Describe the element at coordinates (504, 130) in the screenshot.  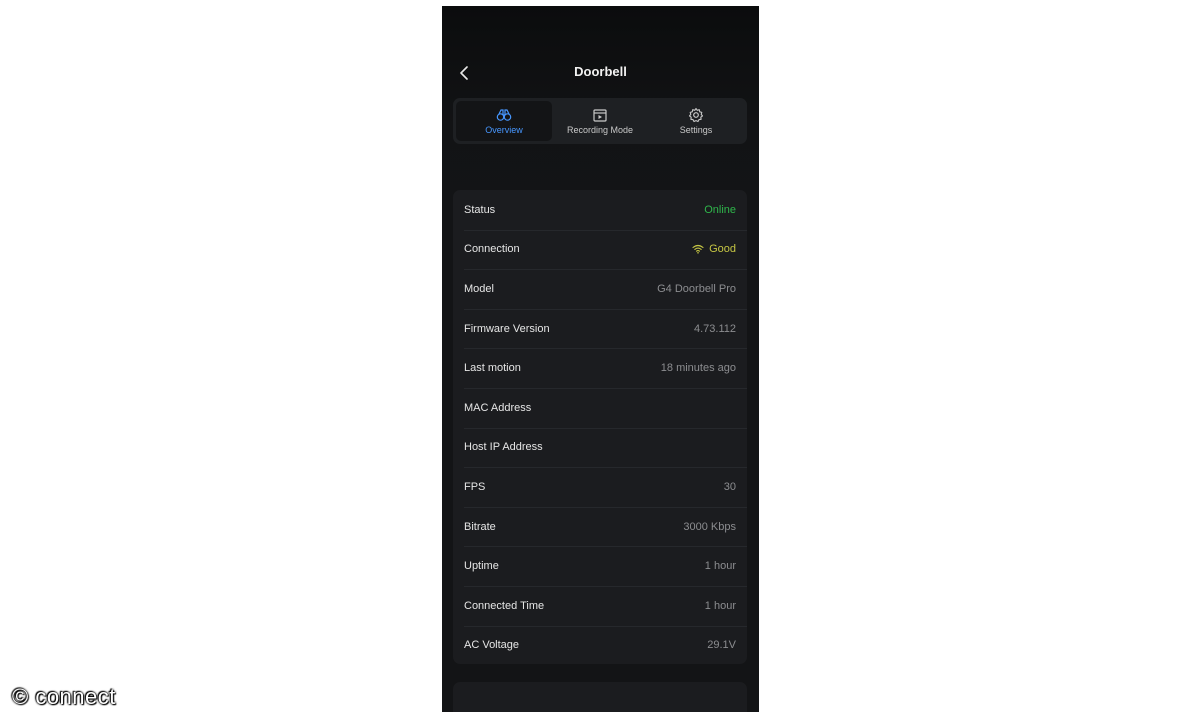
I see `tab-overview-label: Overview` at that location.